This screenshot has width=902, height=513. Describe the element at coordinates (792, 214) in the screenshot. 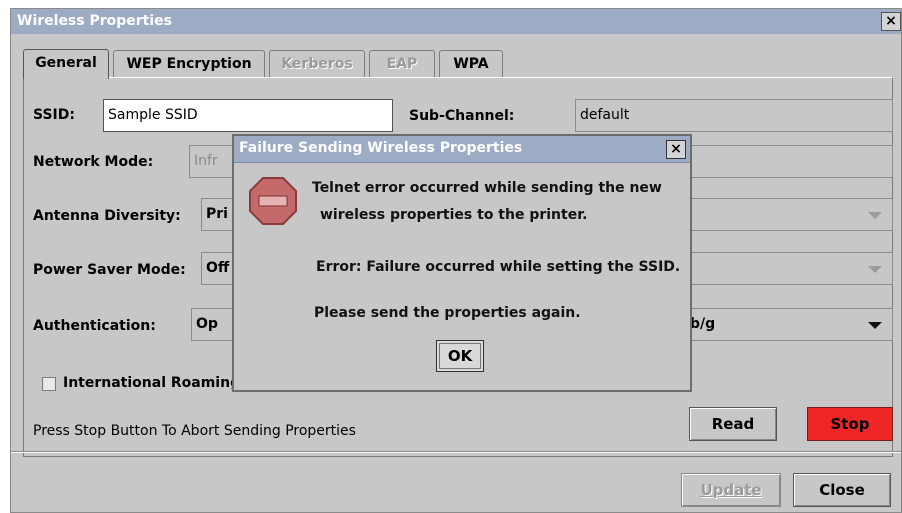

I see `antenna-diversity-combo` at that location.